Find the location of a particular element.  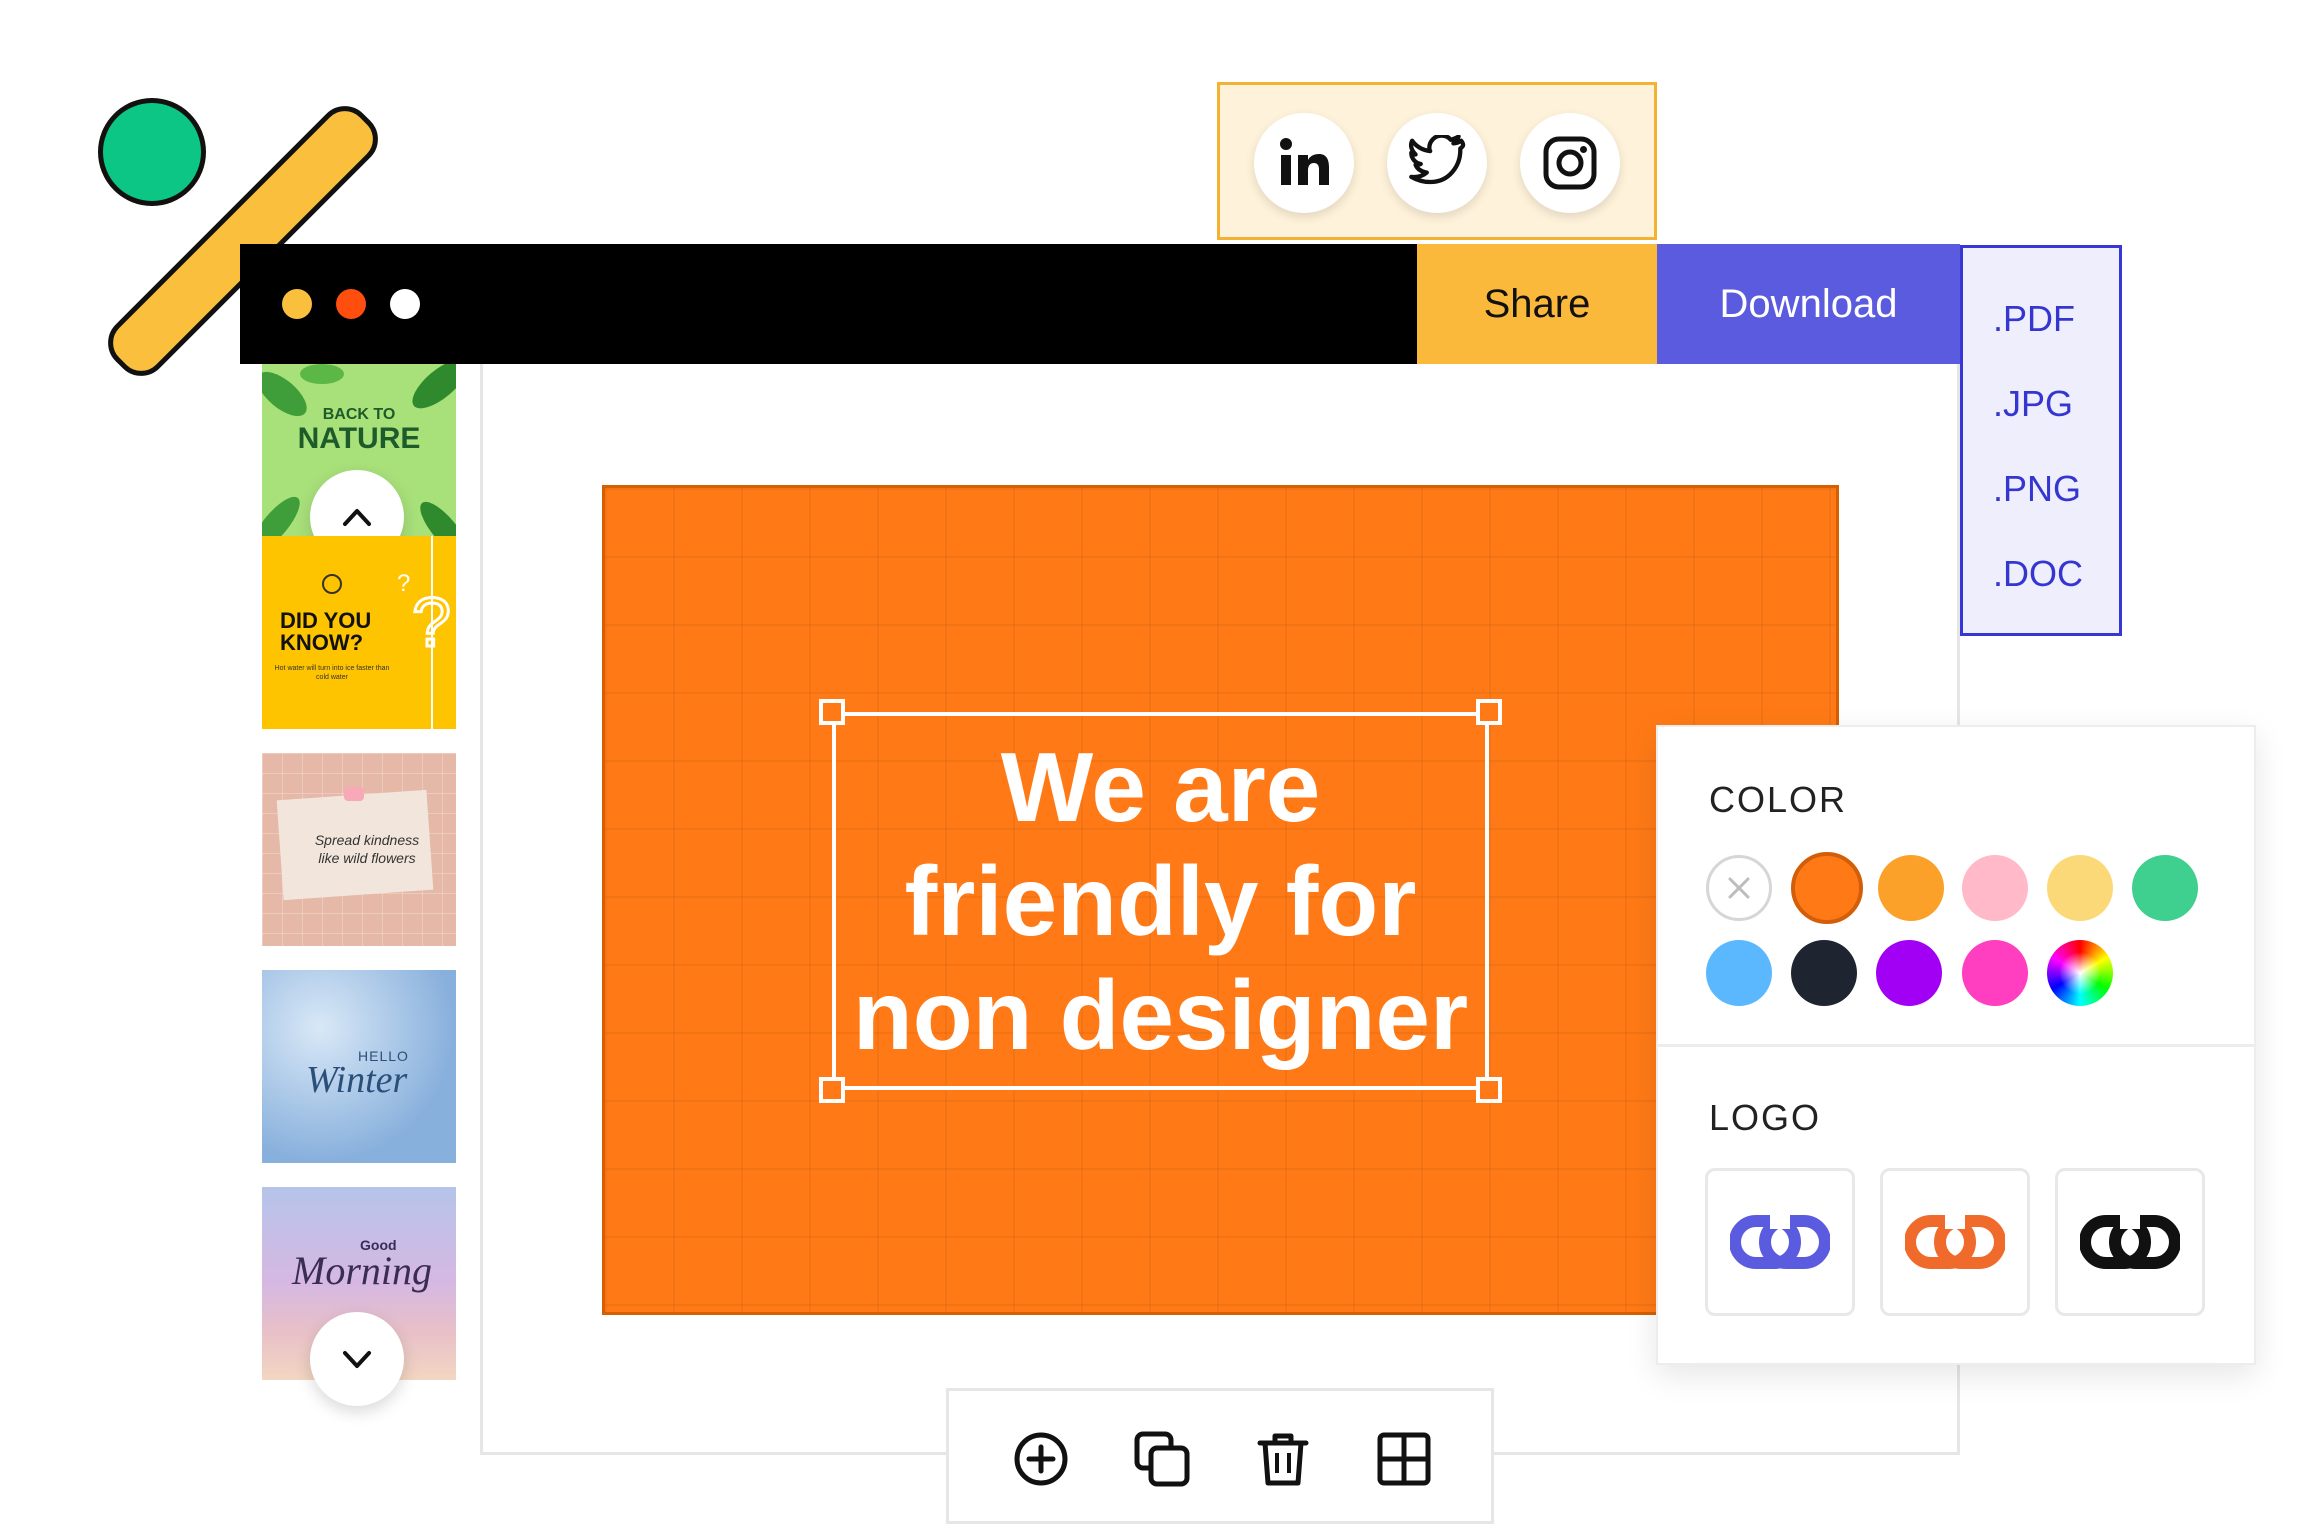

download-button: Download is located at coordinates (1808, 304).